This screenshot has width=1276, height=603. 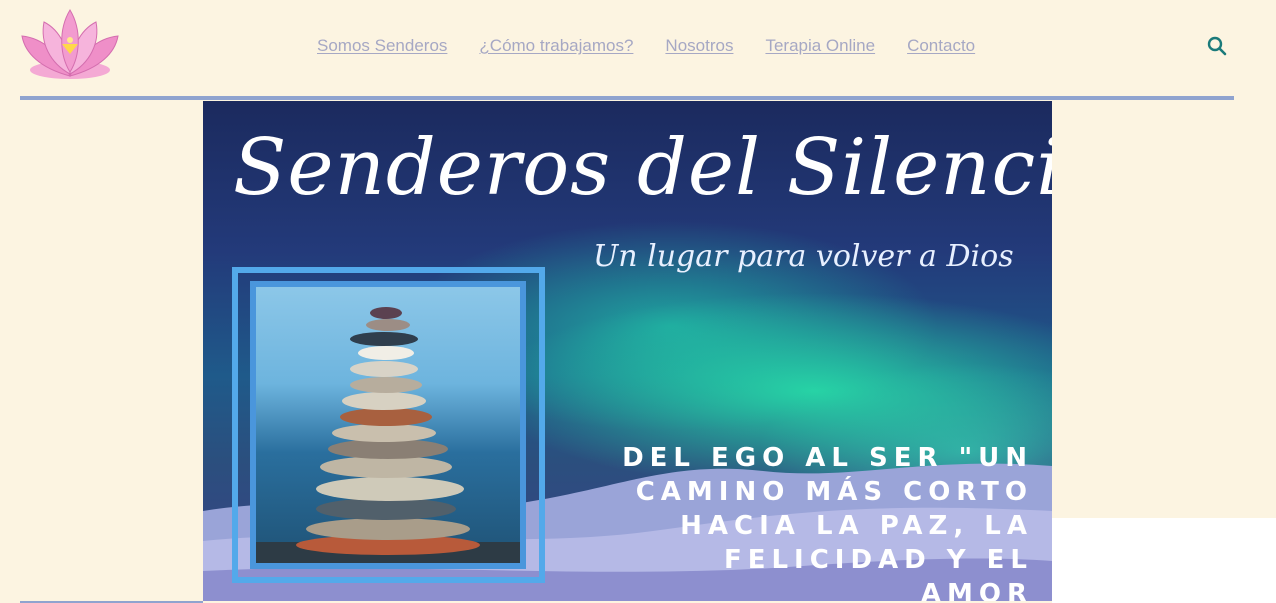 I want to click on tagline-line: HACIA LA PAZ, LA, so click(x=856, y=526).